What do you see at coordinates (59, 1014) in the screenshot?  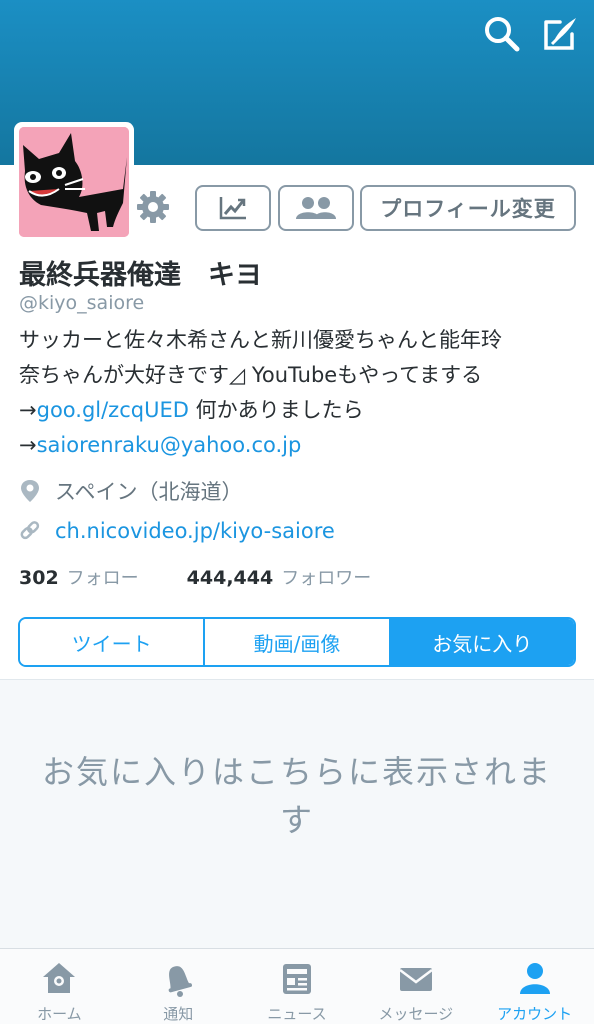 I see `tabbar-home-label: ホーム` at bounding box center [59, 1014].